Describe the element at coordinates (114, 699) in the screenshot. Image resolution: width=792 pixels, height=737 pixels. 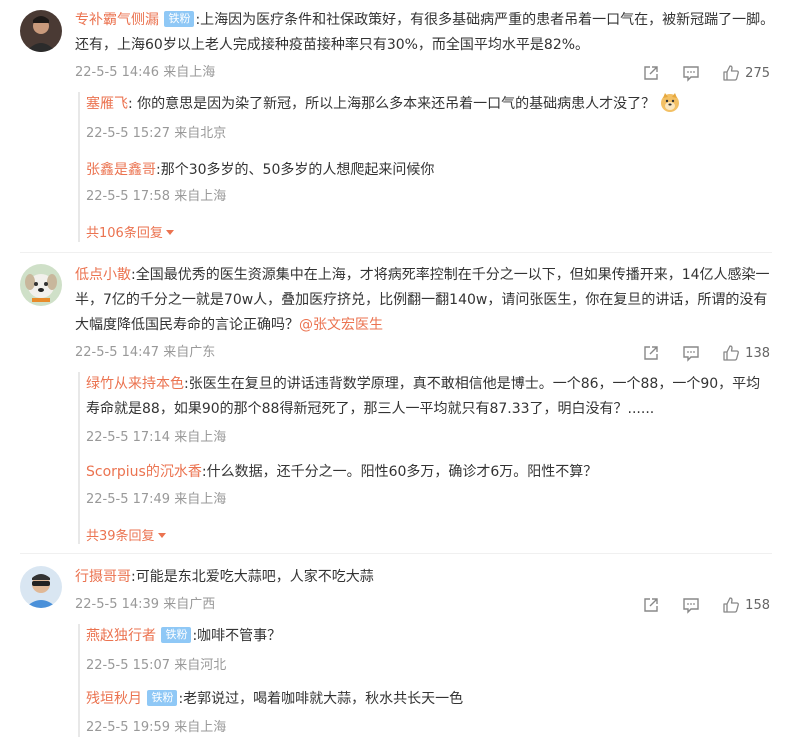
I see `reply-author: 残垣秋月` at that location.